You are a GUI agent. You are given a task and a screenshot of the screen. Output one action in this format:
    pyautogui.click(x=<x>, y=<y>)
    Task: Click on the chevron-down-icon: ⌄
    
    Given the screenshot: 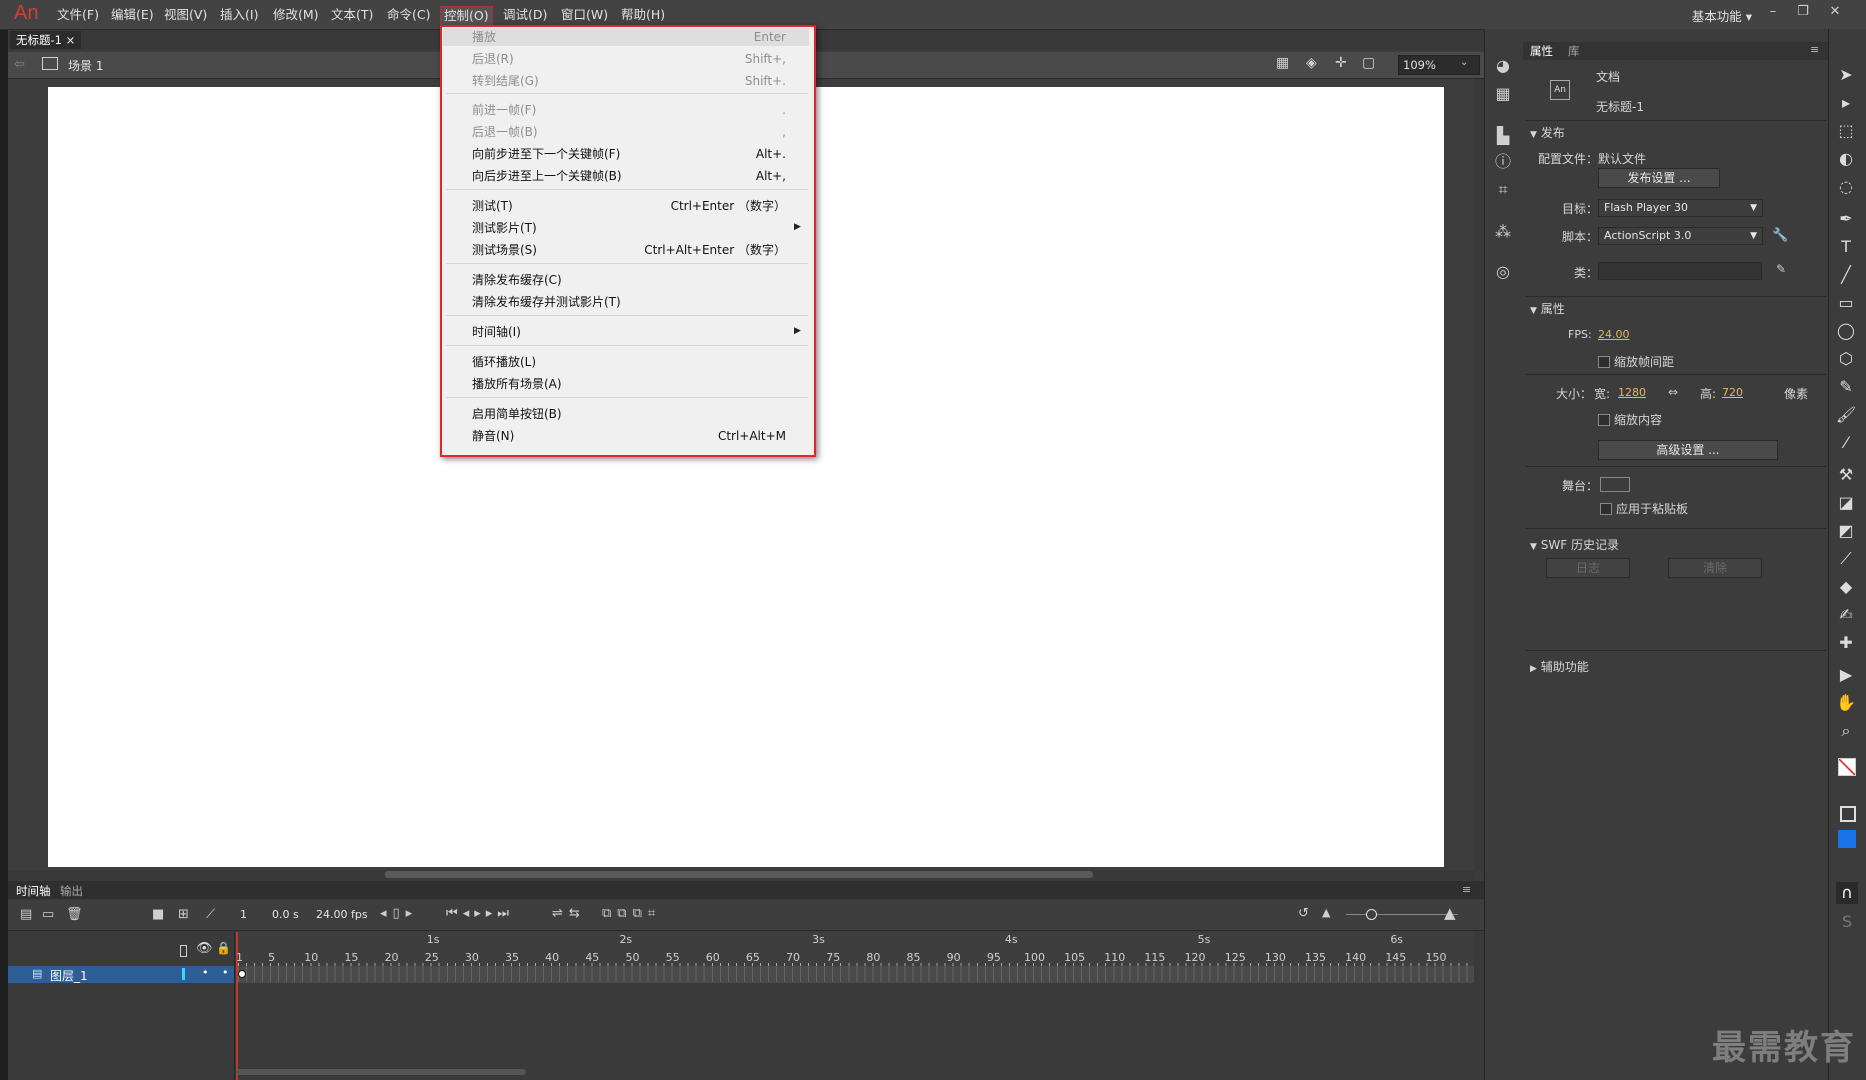 What is the action you would take?
    pyautogui.click(x=1464, y=62)
    